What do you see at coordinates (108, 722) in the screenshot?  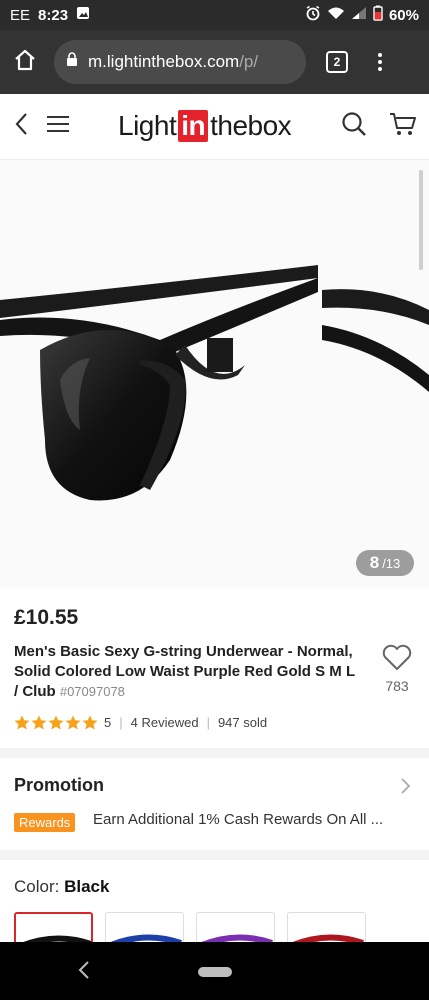 I see `rating-value: 5` at bounding box center [108, 722].